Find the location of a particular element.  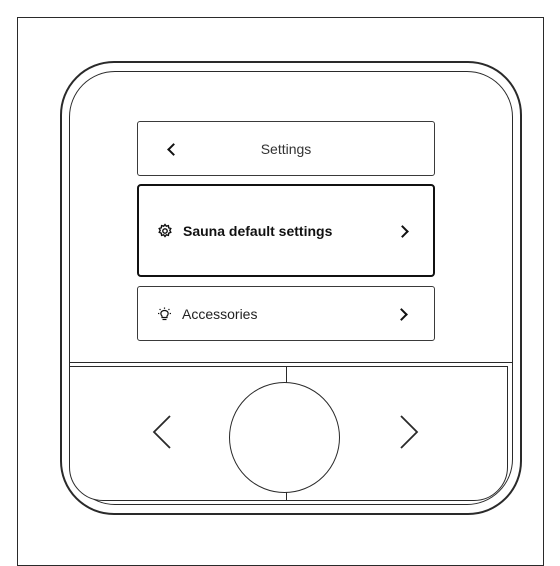

lightbulb-icon is located at coordinates (164, 314).